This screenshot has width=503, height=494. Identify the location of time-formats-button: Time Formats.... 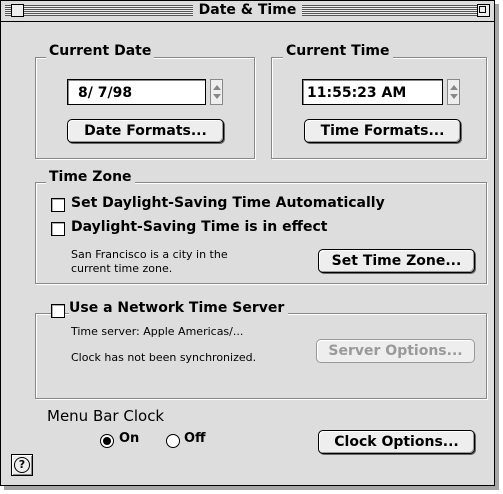
(382, 131).